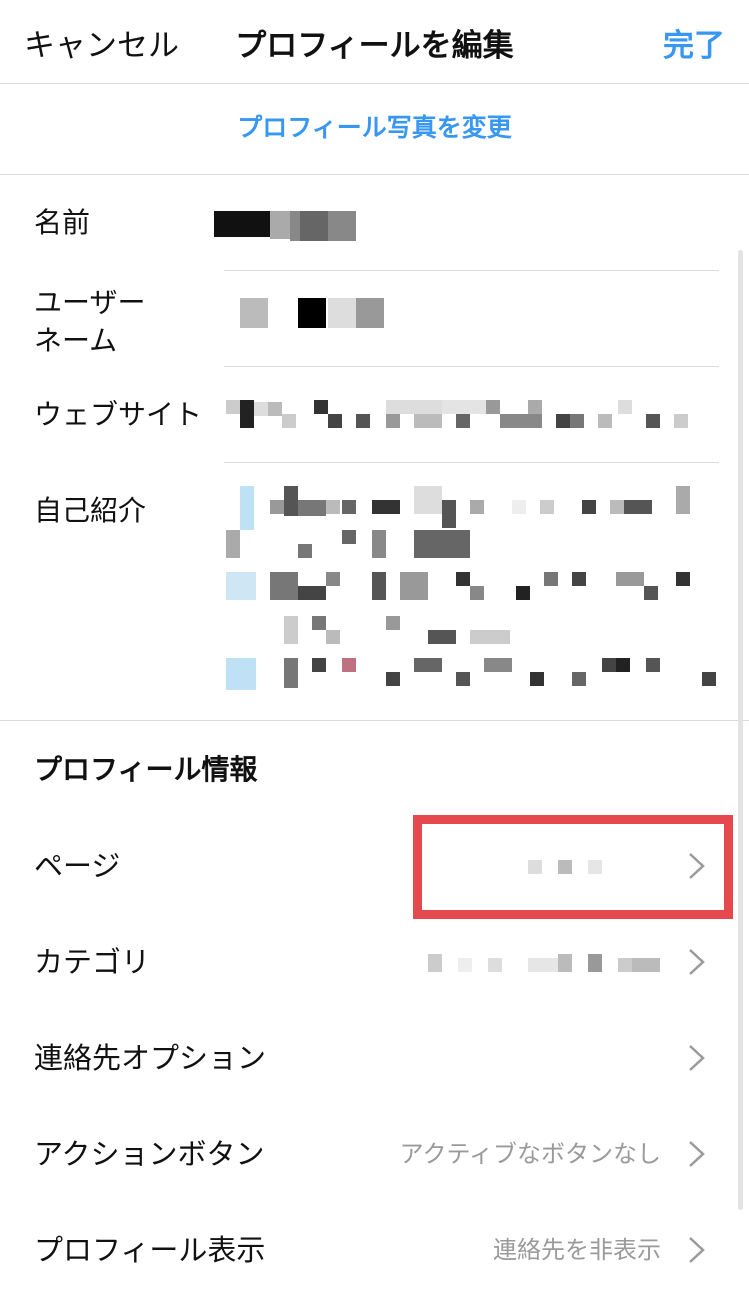 Image resolution: width=749 pixels, height=1298 pixels. I want to click on bio-label: 自己紹介, so click(90, 510).